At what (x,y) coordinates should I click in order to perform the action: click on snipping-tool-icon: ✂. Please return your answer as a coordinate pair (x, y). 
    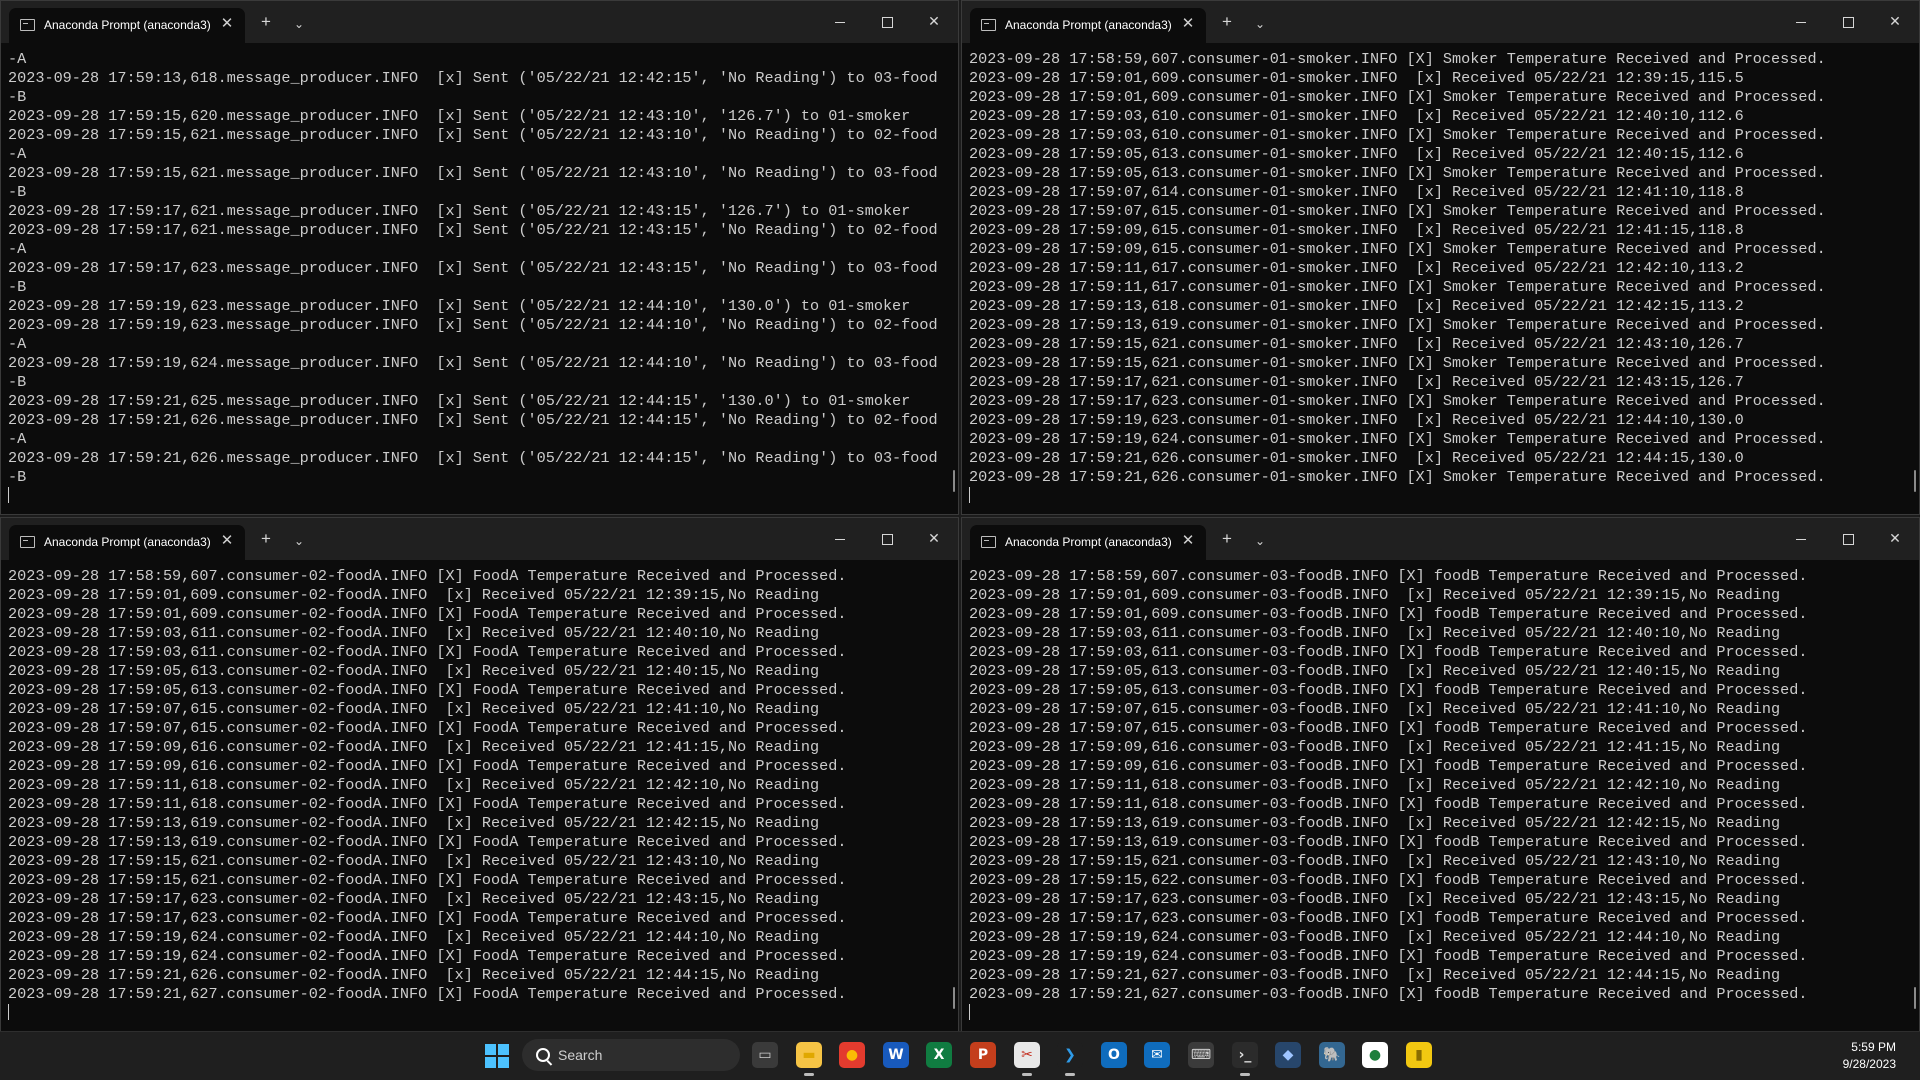
    Looking at the image, I should click on (1027, 1059).